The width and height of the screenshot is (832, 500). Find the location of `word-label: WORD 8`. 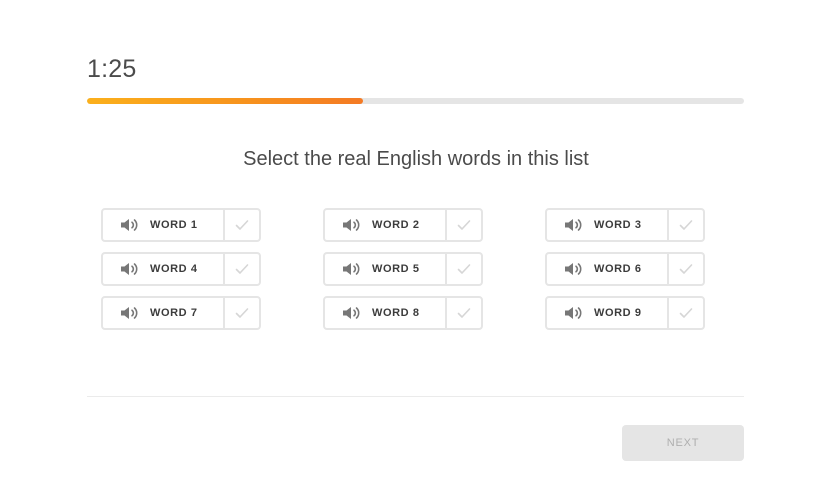

word-label: WORD 8 is located at coordinates (396, 313).